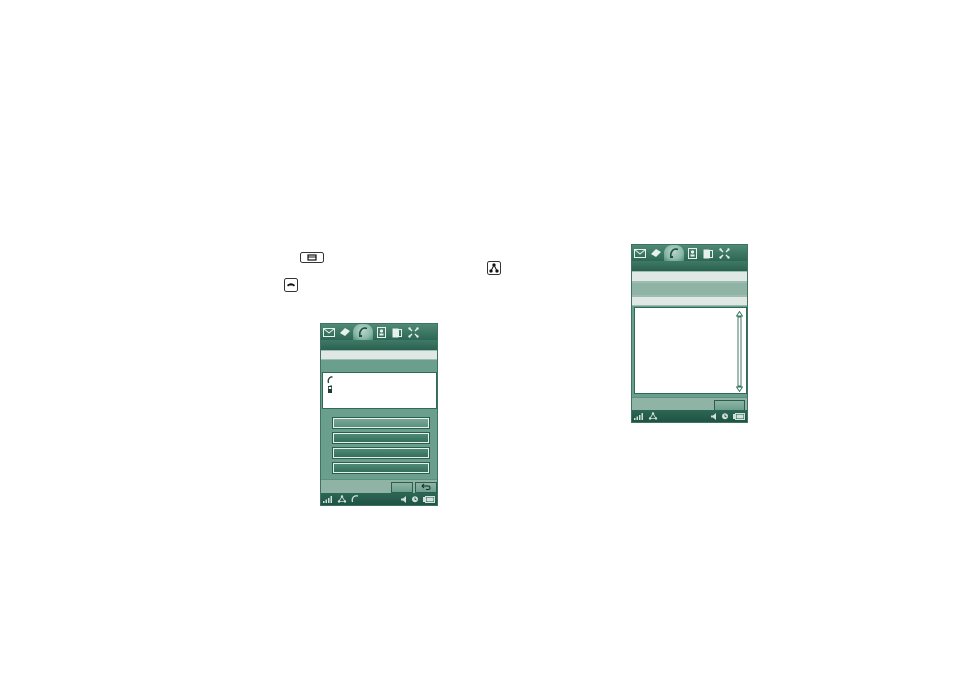 Image resolution: width=954 pixels, height=674 pixels. I want to click on hangup-key-icon, so click(291, 285).